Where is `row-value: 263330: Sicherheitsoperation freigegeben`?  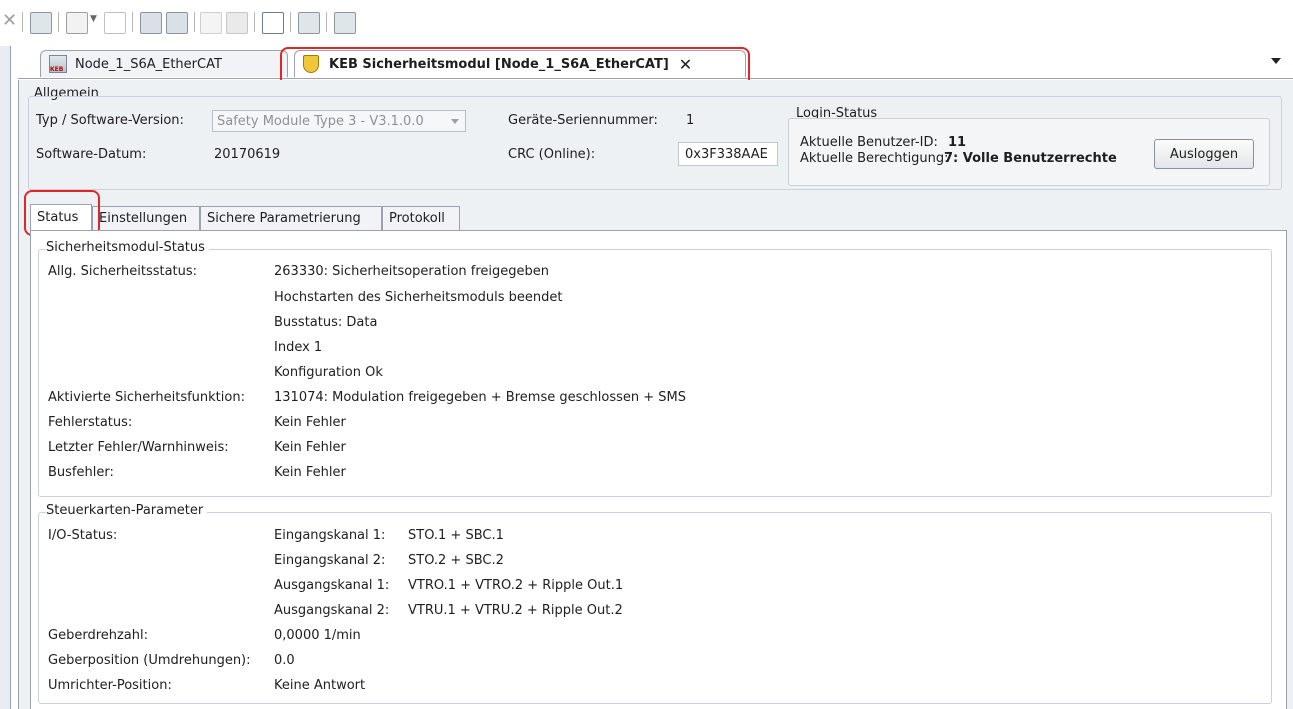 row-value: 263330: Sicherheitsoperation freigegeben is located at coordinates (412, 271).